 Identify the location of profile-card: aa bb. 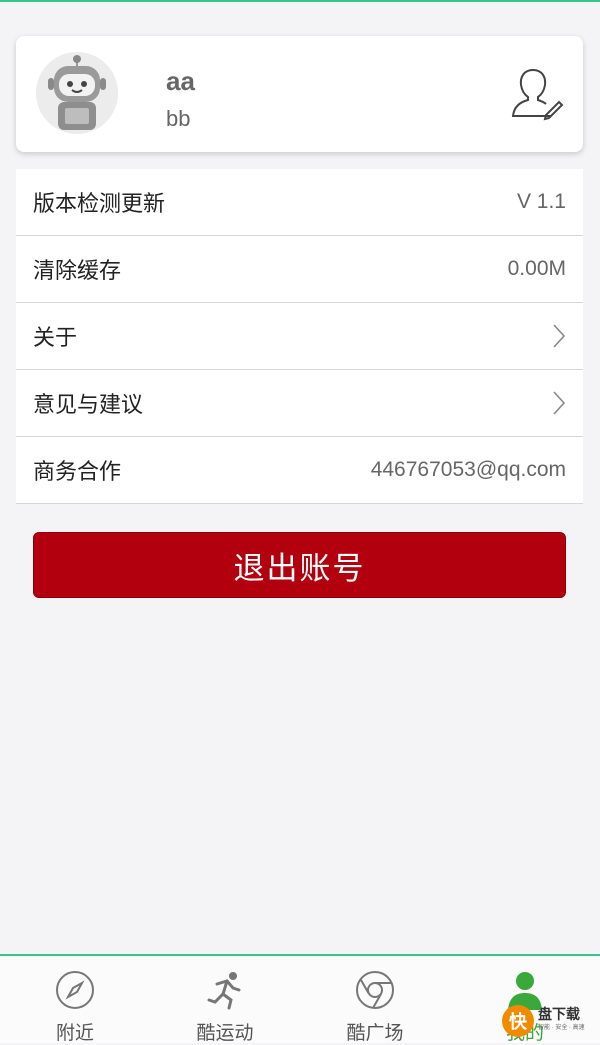
(299, 94).